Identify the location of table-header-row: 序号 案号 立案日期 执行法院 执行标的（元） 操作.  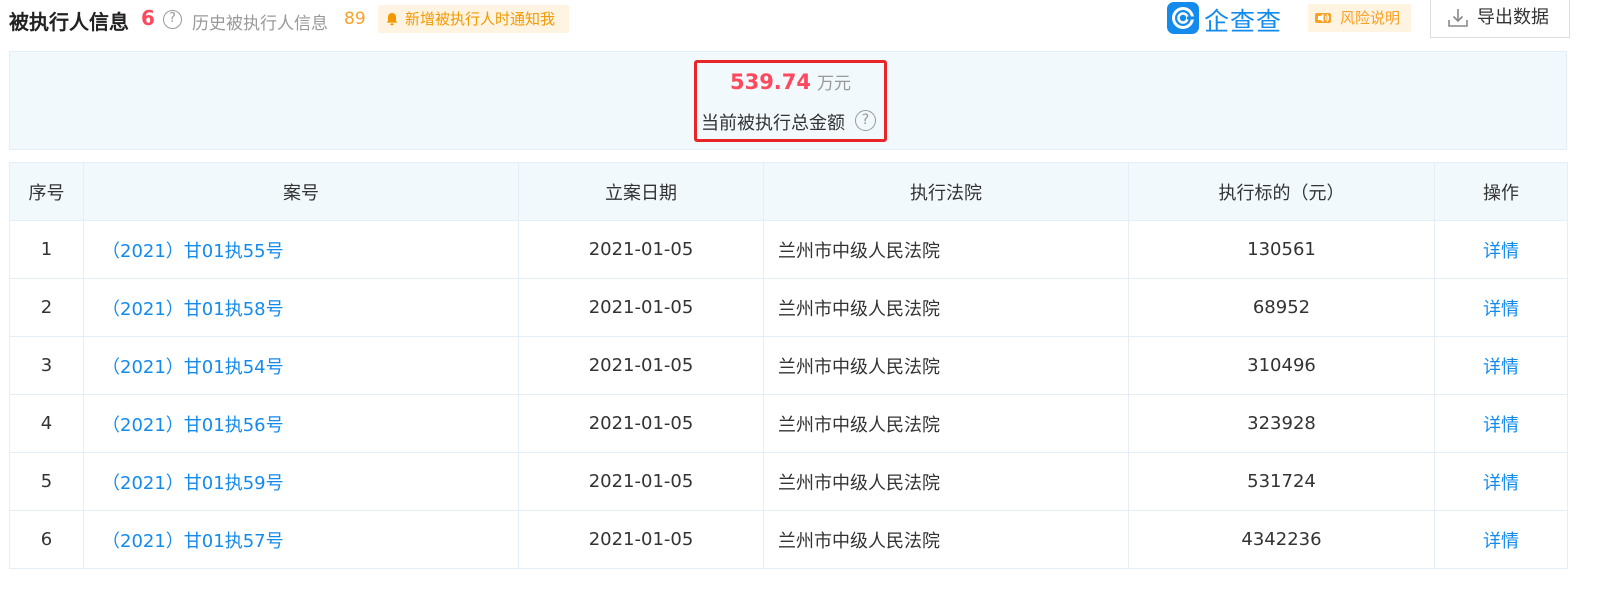
(788, 191).